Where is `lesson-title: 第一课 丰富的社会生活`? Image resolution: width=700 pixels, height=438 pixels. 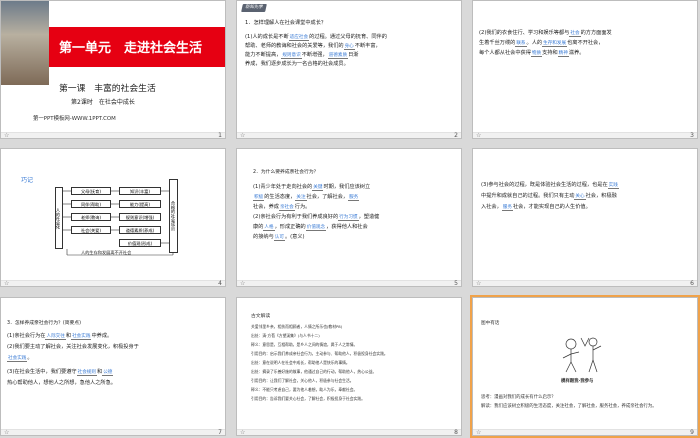
lesson-title: 第一课 丰富的社会生活 is located at coordinates (107, 89).